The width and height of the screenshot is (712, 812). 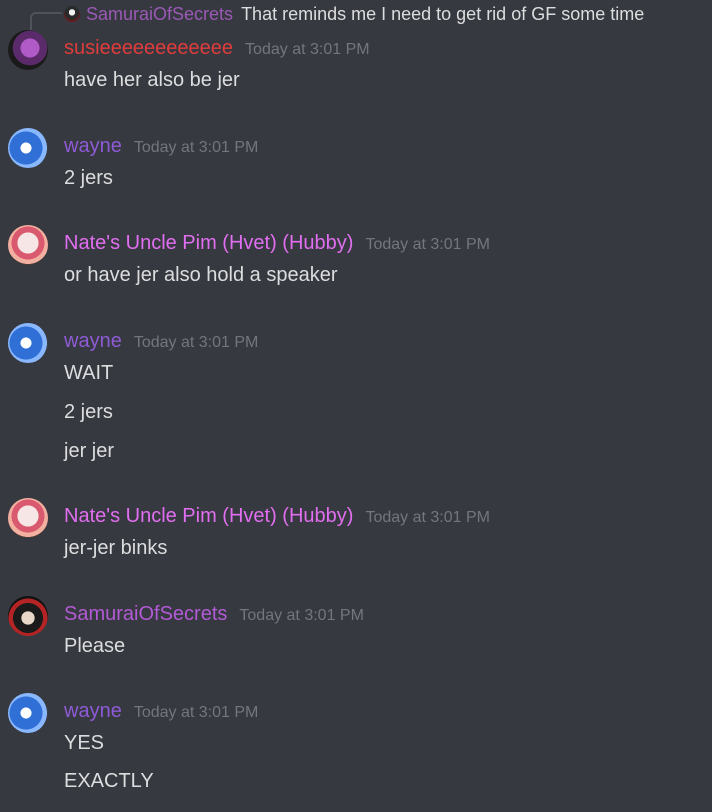 I want to click on message-text: jer-jer binks, so click(x=116, y=548).